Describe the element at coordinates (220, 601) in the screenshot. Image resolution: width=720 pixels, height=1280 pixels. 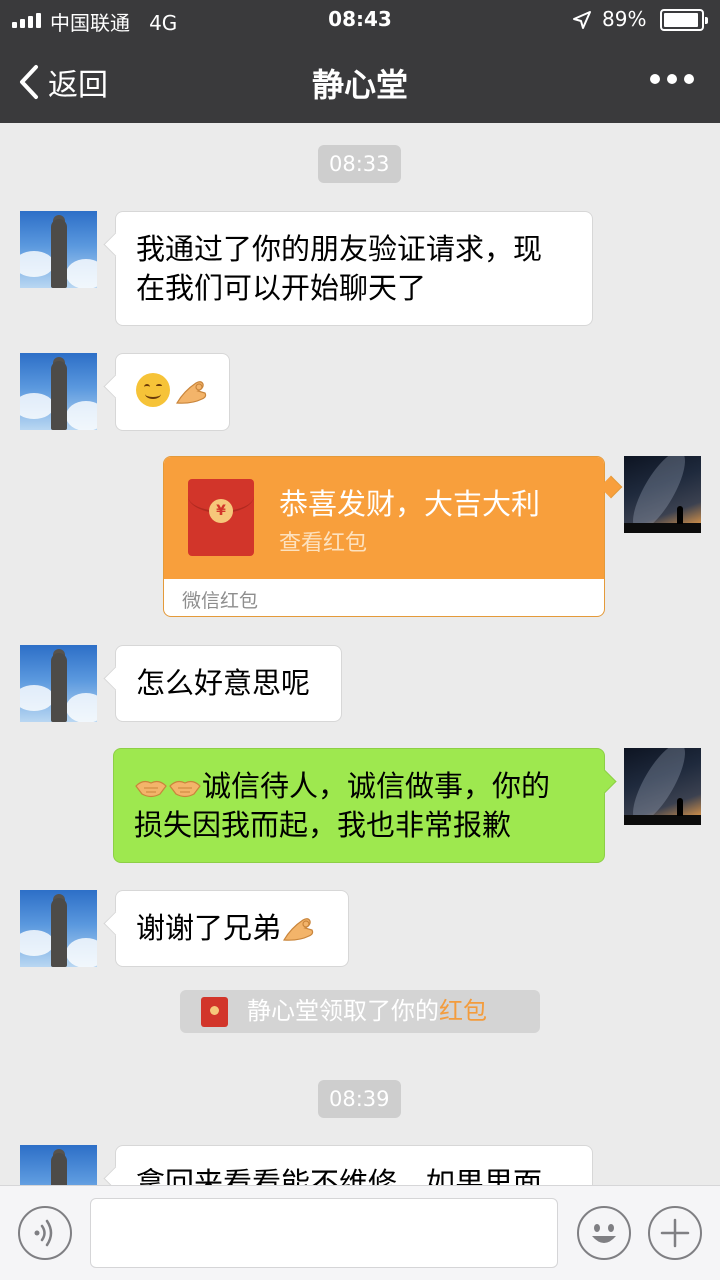
I see `red-packet-footer: 微信红包` at that location.